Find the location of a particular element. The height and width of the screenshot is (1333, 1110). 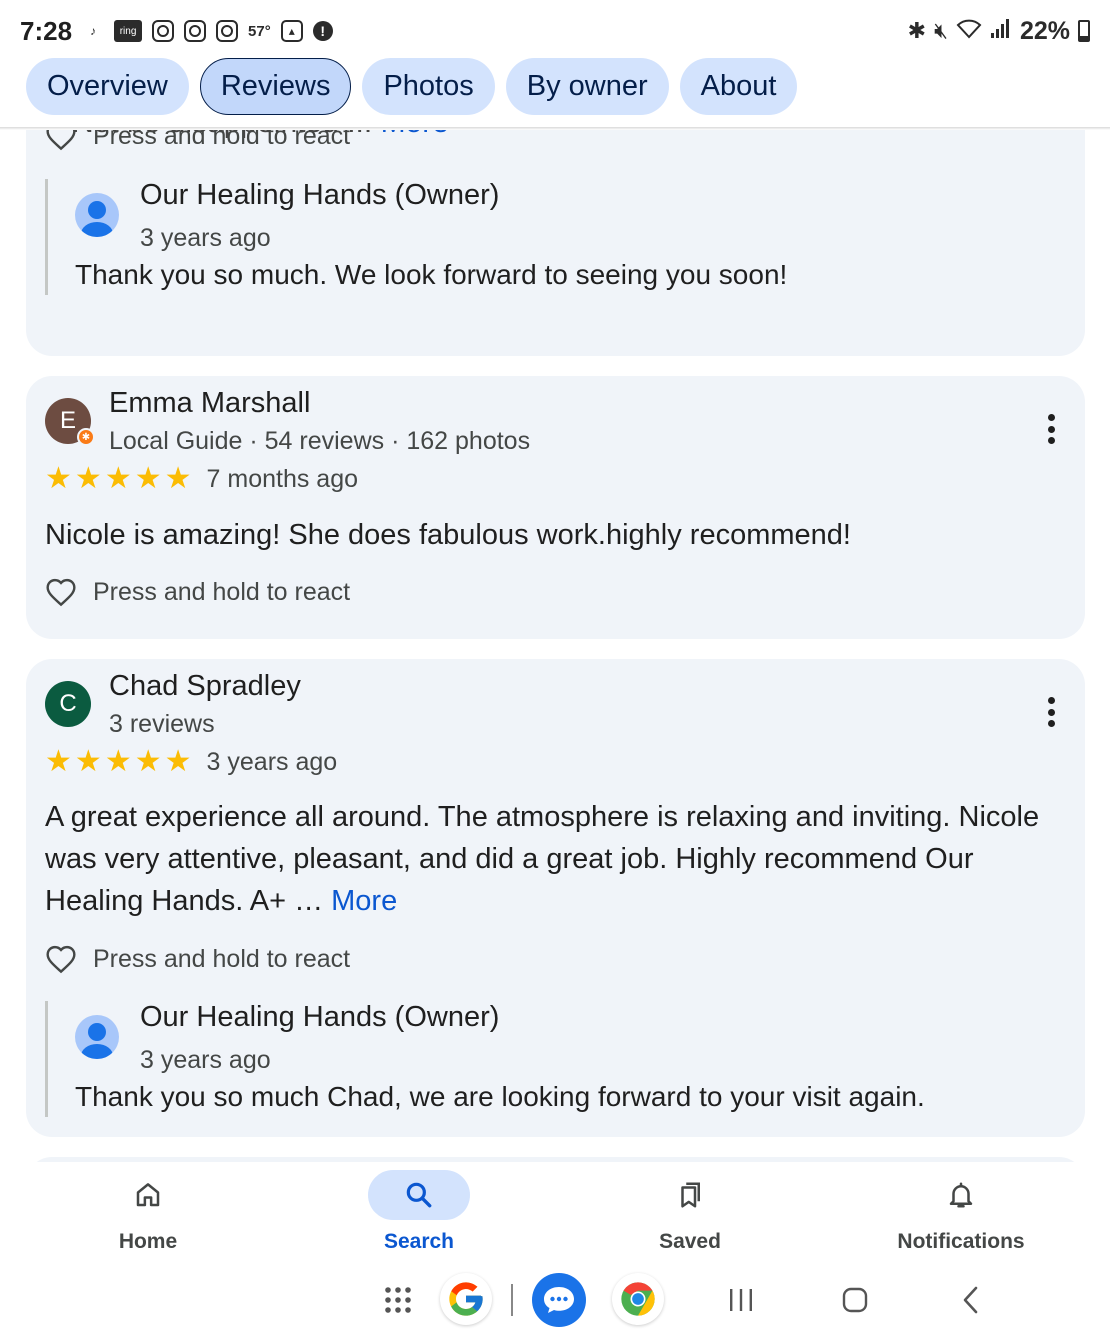

bell-icon is located at coordinates (961, 1195).